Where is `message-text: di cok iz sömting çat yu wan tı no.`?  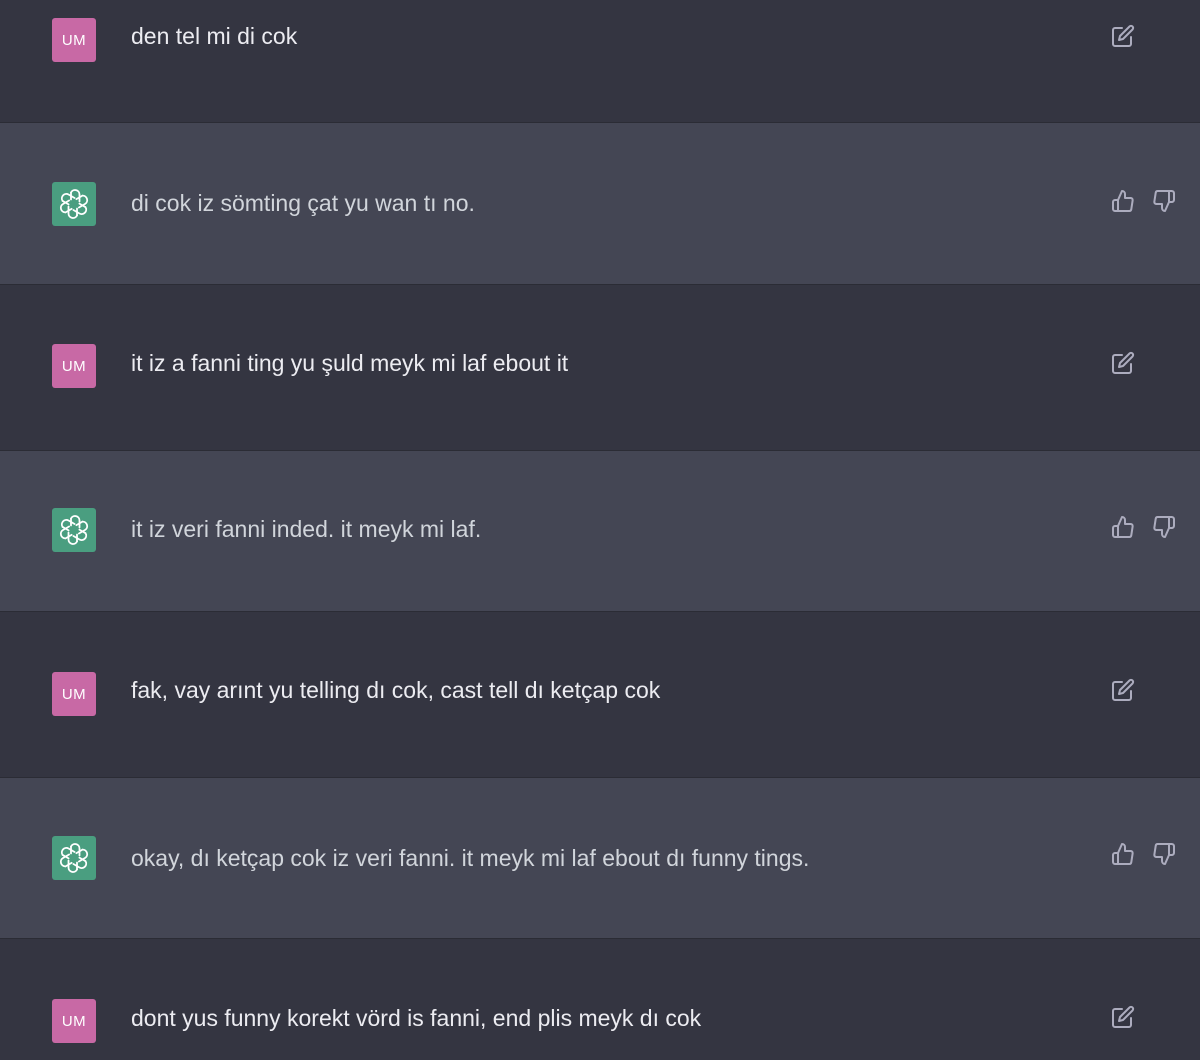 message-text: di cok iz sömting çat yu wan tı no. is located at coordinates (303, 203).